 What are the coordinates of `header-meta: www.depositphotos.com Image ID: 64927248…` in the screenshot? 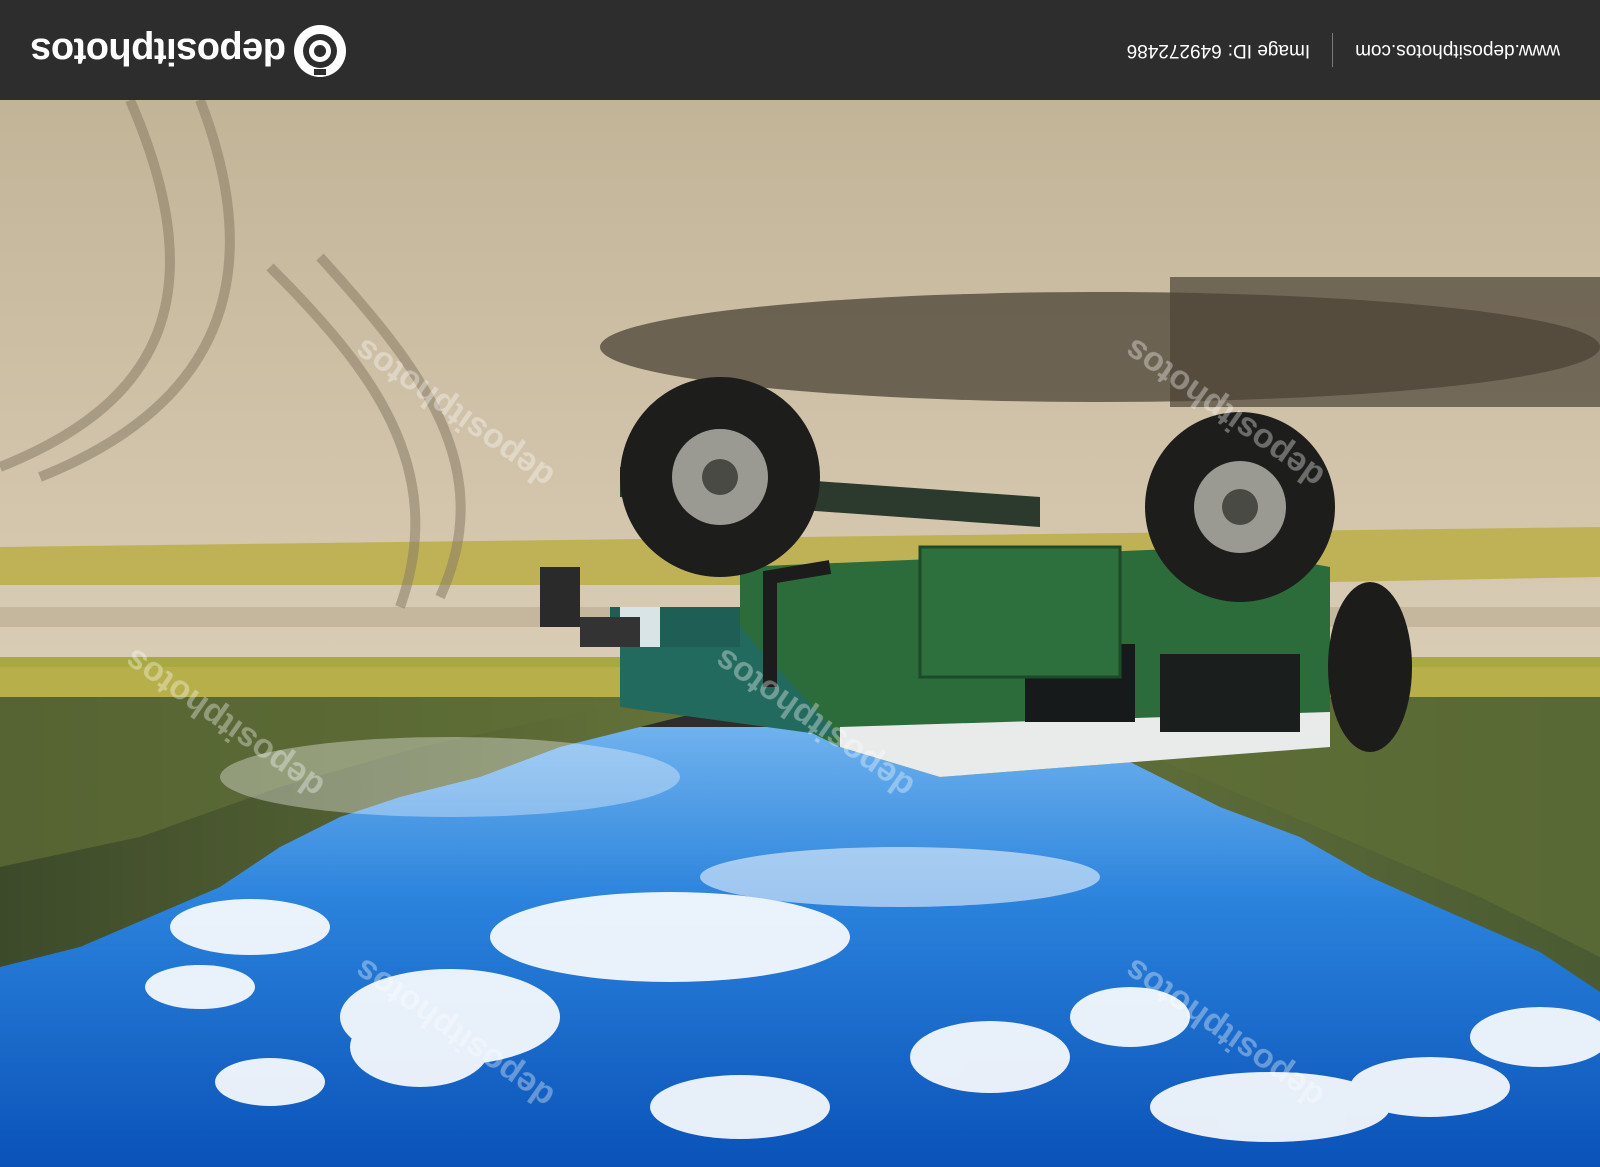 It's located at (1343, 50).